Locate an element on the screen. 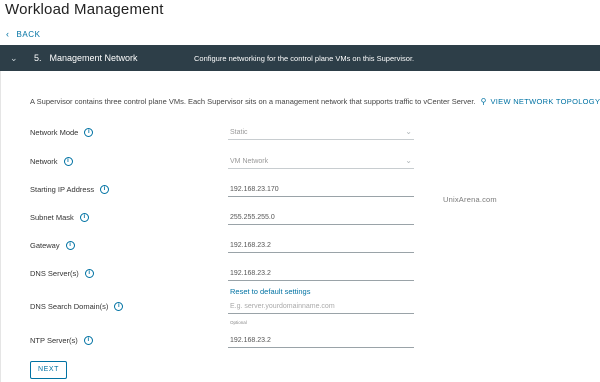 This screenshot has width=600, height=382. starting-ip-label-text: Starting IP Address is located at coordinates (62, 189).